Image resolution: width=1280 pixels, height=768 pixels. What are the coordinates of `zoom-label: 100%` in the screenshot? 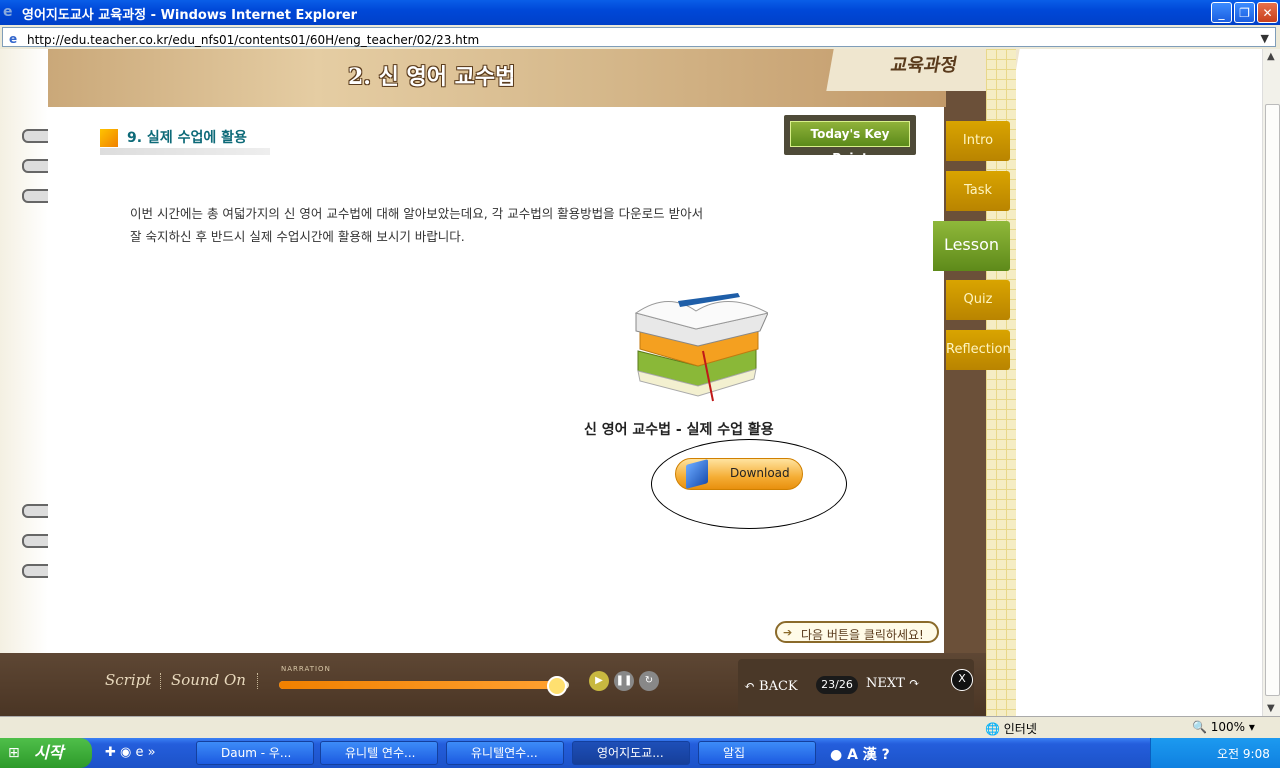 It's located at (1228, 727).